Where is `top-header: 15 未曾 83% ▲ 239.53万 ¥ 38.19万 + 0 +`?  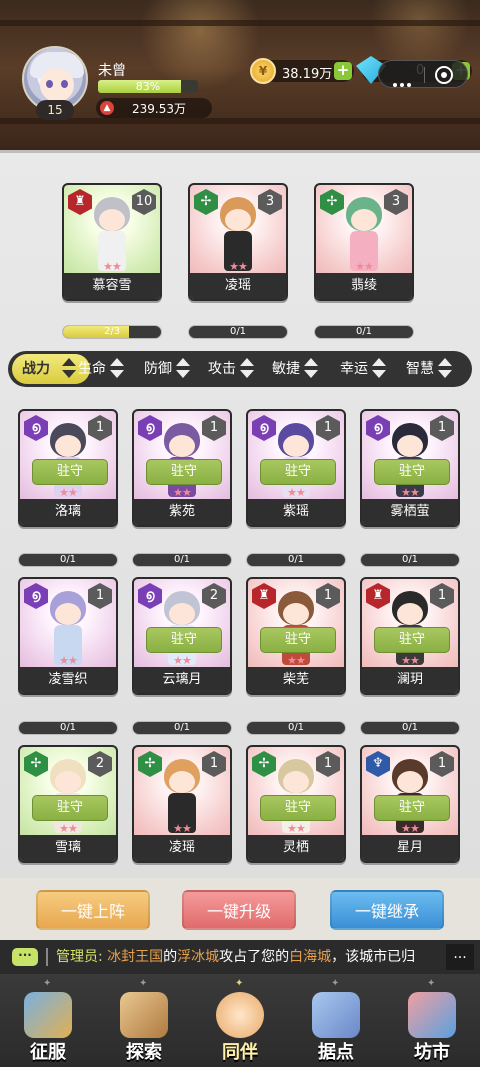
top-header: 15 未曾 83% ▲ 239.53万 ¥ 38.19万 + 0 + is located at coordinates (240, 75).